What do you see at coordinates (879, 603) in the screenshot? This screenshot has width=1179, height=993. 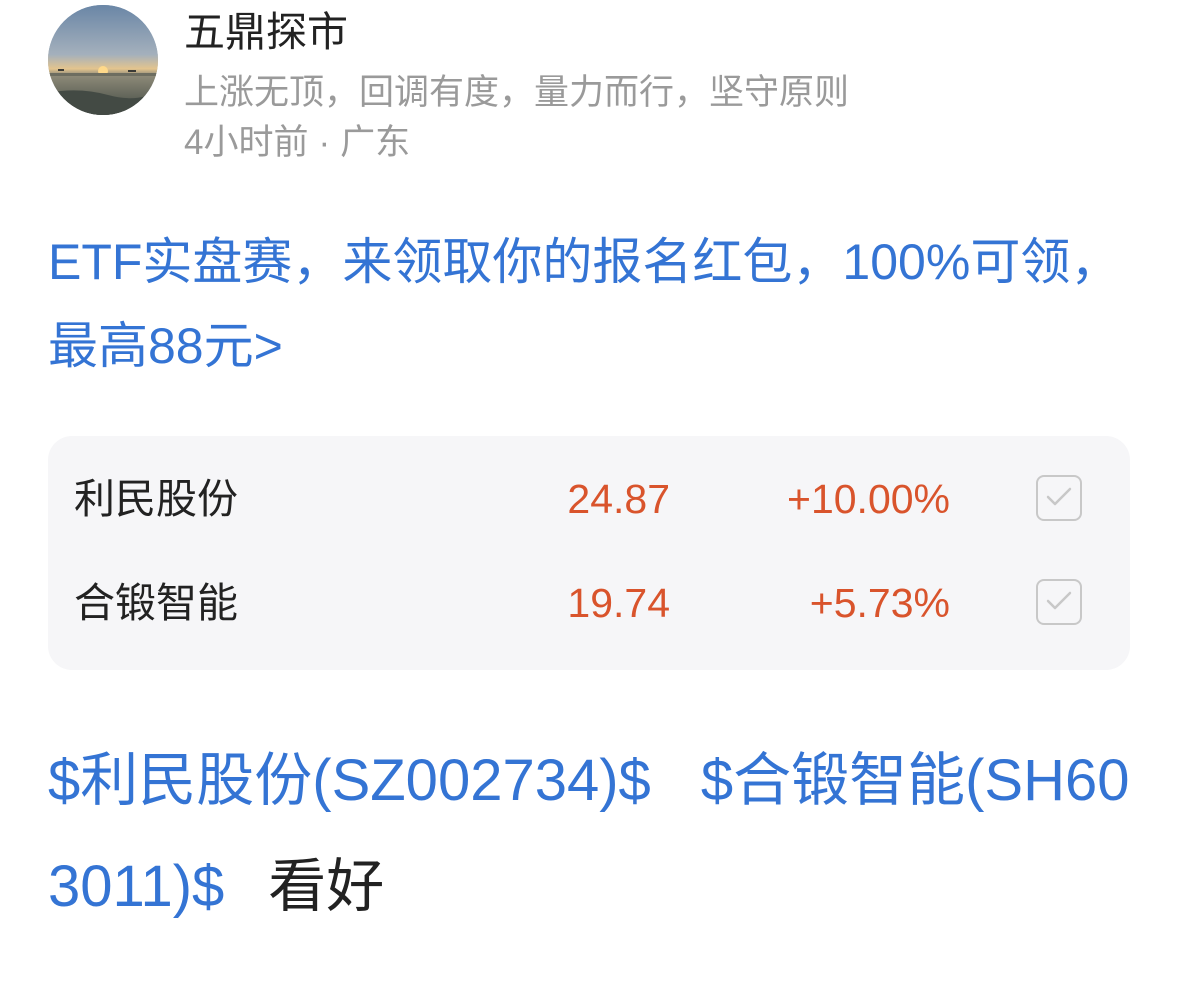 I see `stock-change: +5.73%` at bounding box center [879, 603].